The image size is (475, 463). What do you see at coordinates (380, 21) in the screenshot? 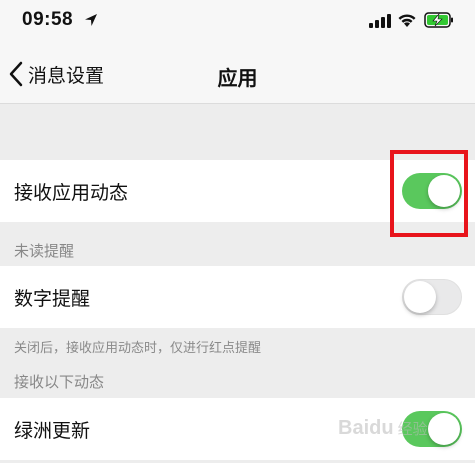
I see `signal-icon` at bounding box center [380, 21].